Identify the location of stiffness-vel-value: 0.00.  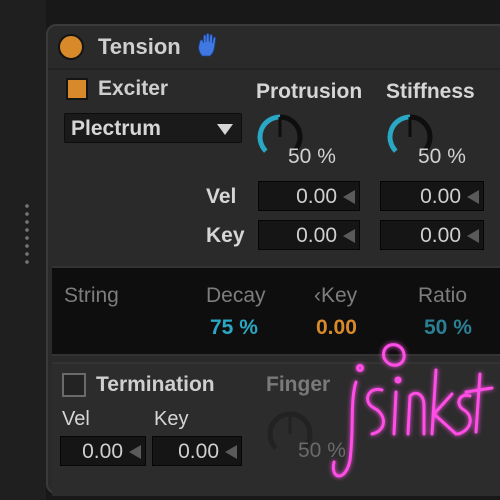
(440, 196).